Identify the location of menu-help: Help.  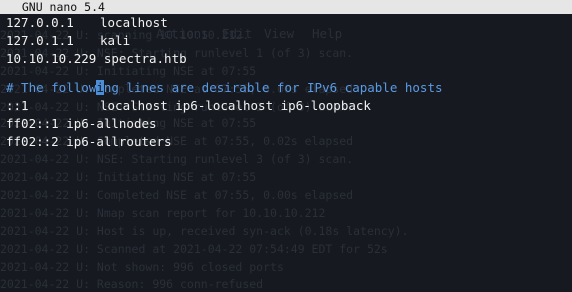
(327, 33).